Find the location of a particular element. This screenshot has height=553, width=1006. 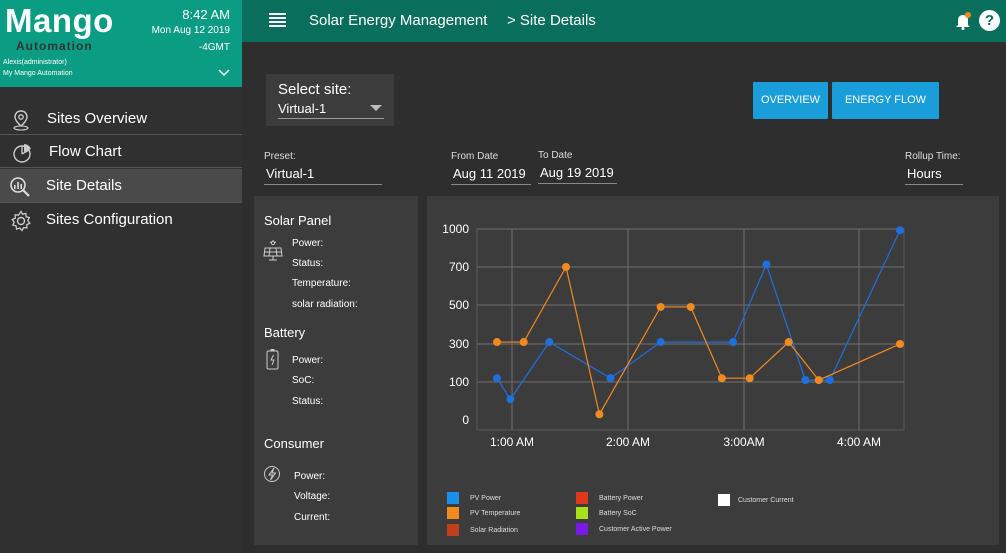

solar-status-label: Status: is located at coordinates (308, 263).